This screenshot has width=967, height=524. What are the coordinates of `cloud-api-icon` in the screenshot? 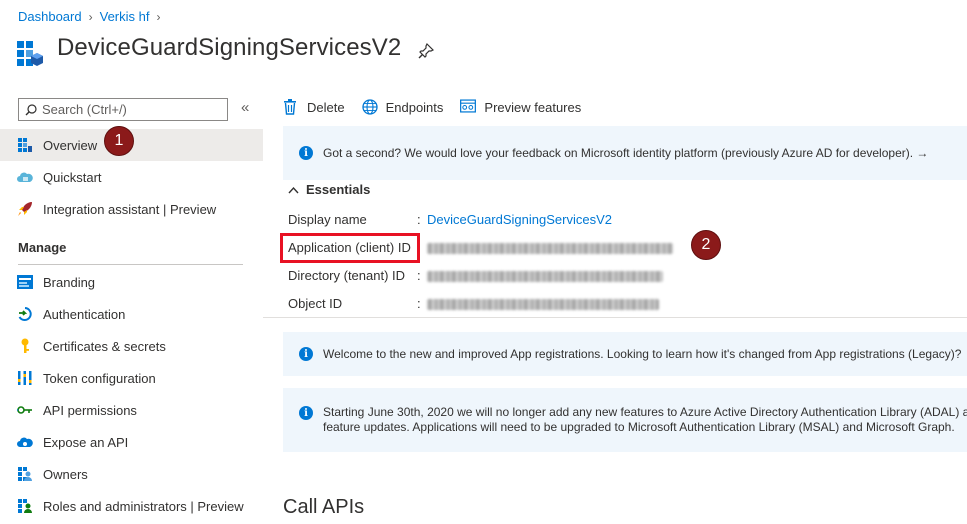 It's located at (25, 442).